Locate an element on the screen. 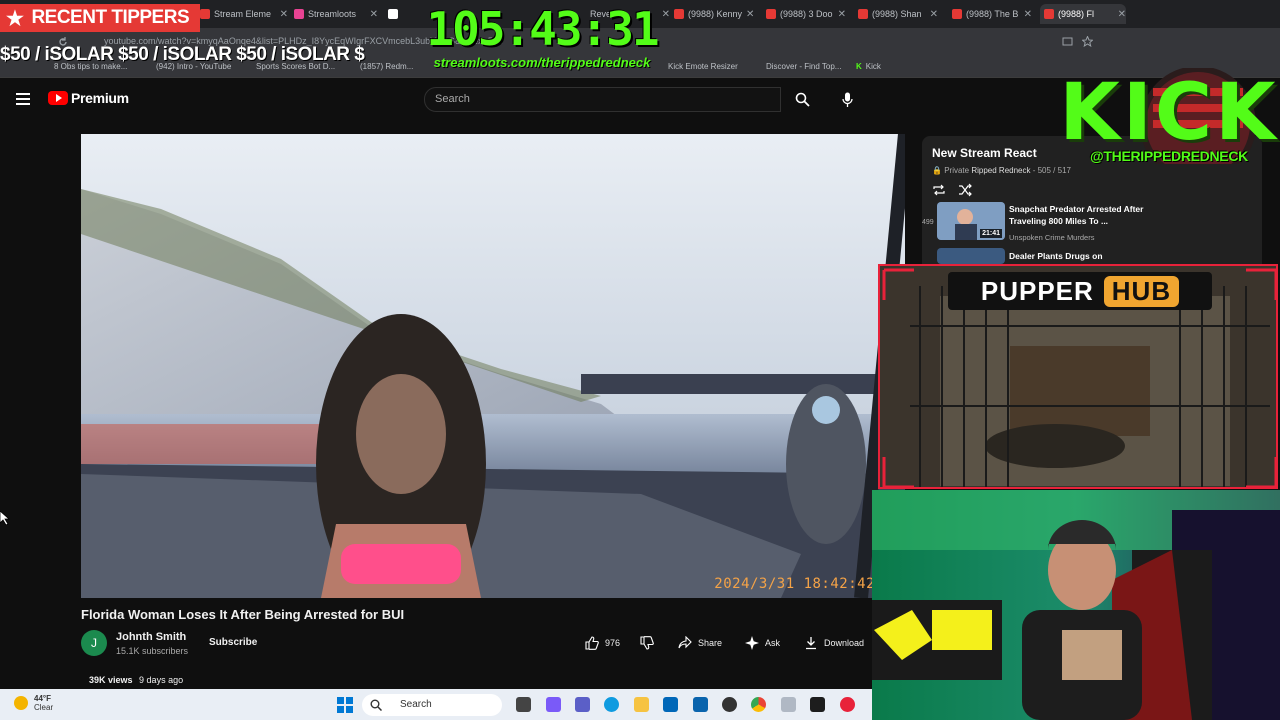  cast-icon is located at coordinates (1067, 42).